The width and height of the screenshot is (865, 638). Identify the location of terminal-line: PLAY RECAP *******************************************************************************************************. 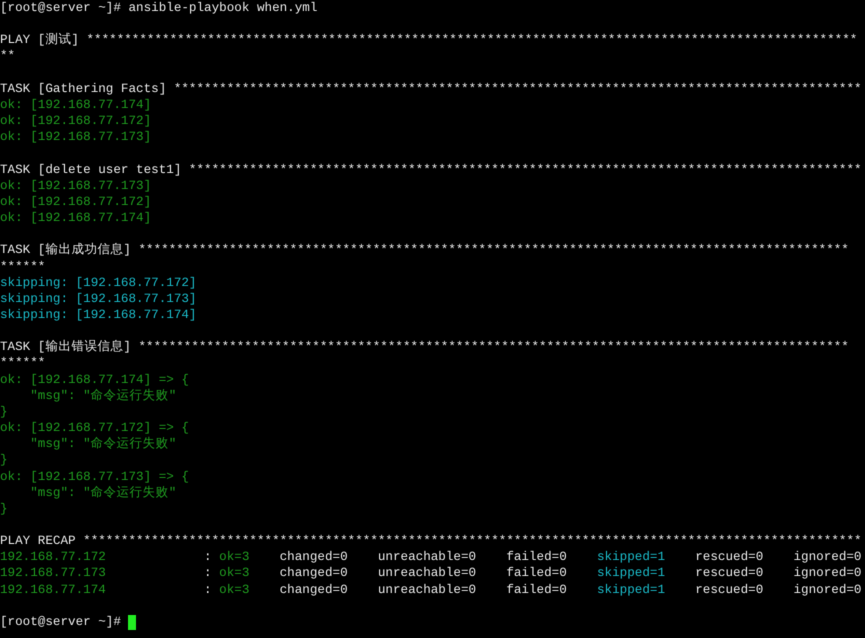
(431, 541).